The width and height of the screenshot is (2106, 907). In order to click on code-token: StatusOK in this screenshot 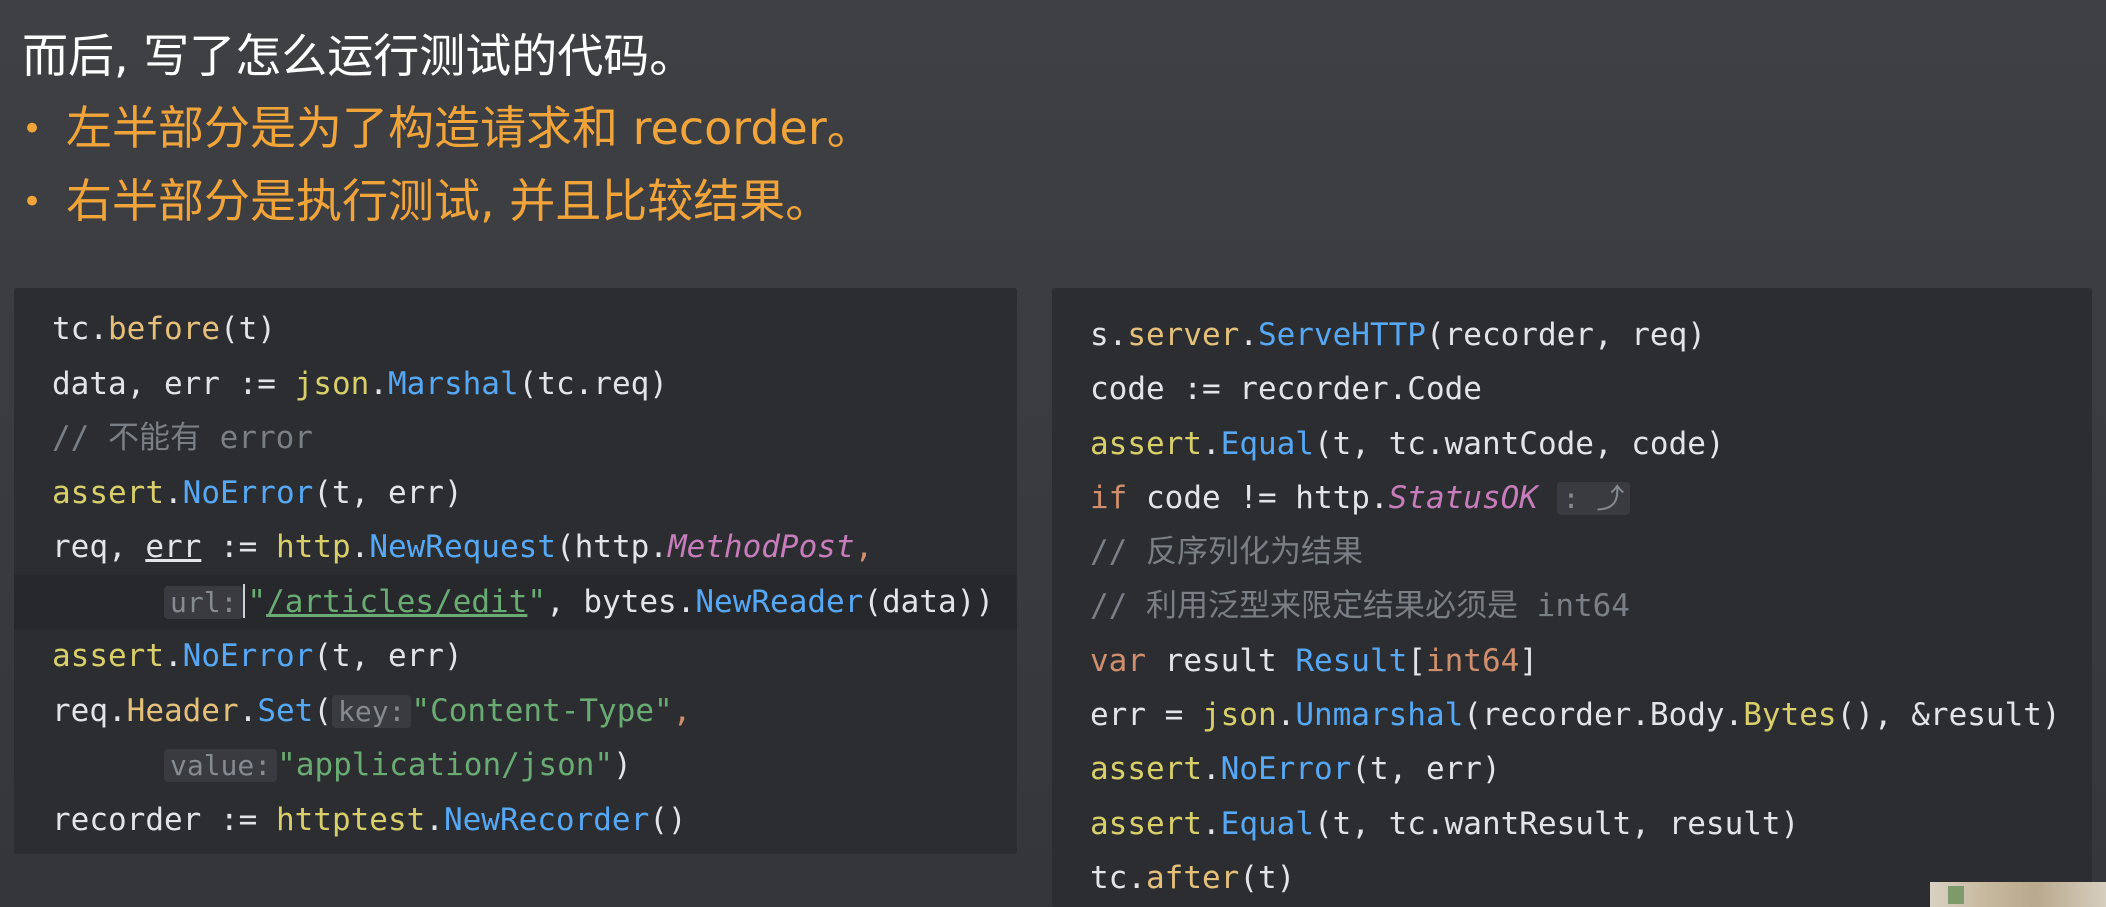, I will do `click(1463, 497)`.